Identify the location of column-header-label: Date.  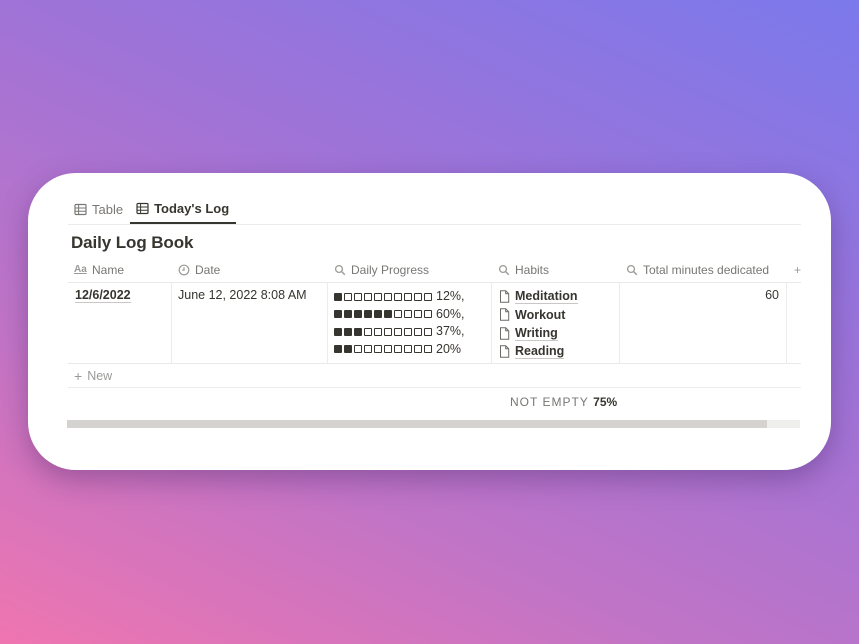
(208, 270).